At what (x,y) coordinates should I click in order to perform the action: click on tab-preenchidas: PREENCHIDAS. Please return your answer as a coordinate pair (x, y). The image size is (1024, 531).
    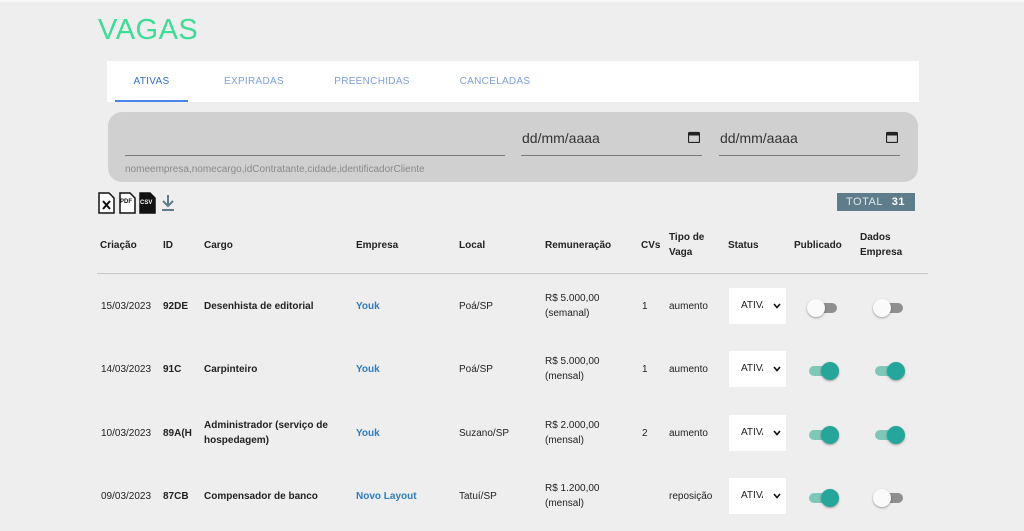
    Looking at the image, I should click on (372, 81).